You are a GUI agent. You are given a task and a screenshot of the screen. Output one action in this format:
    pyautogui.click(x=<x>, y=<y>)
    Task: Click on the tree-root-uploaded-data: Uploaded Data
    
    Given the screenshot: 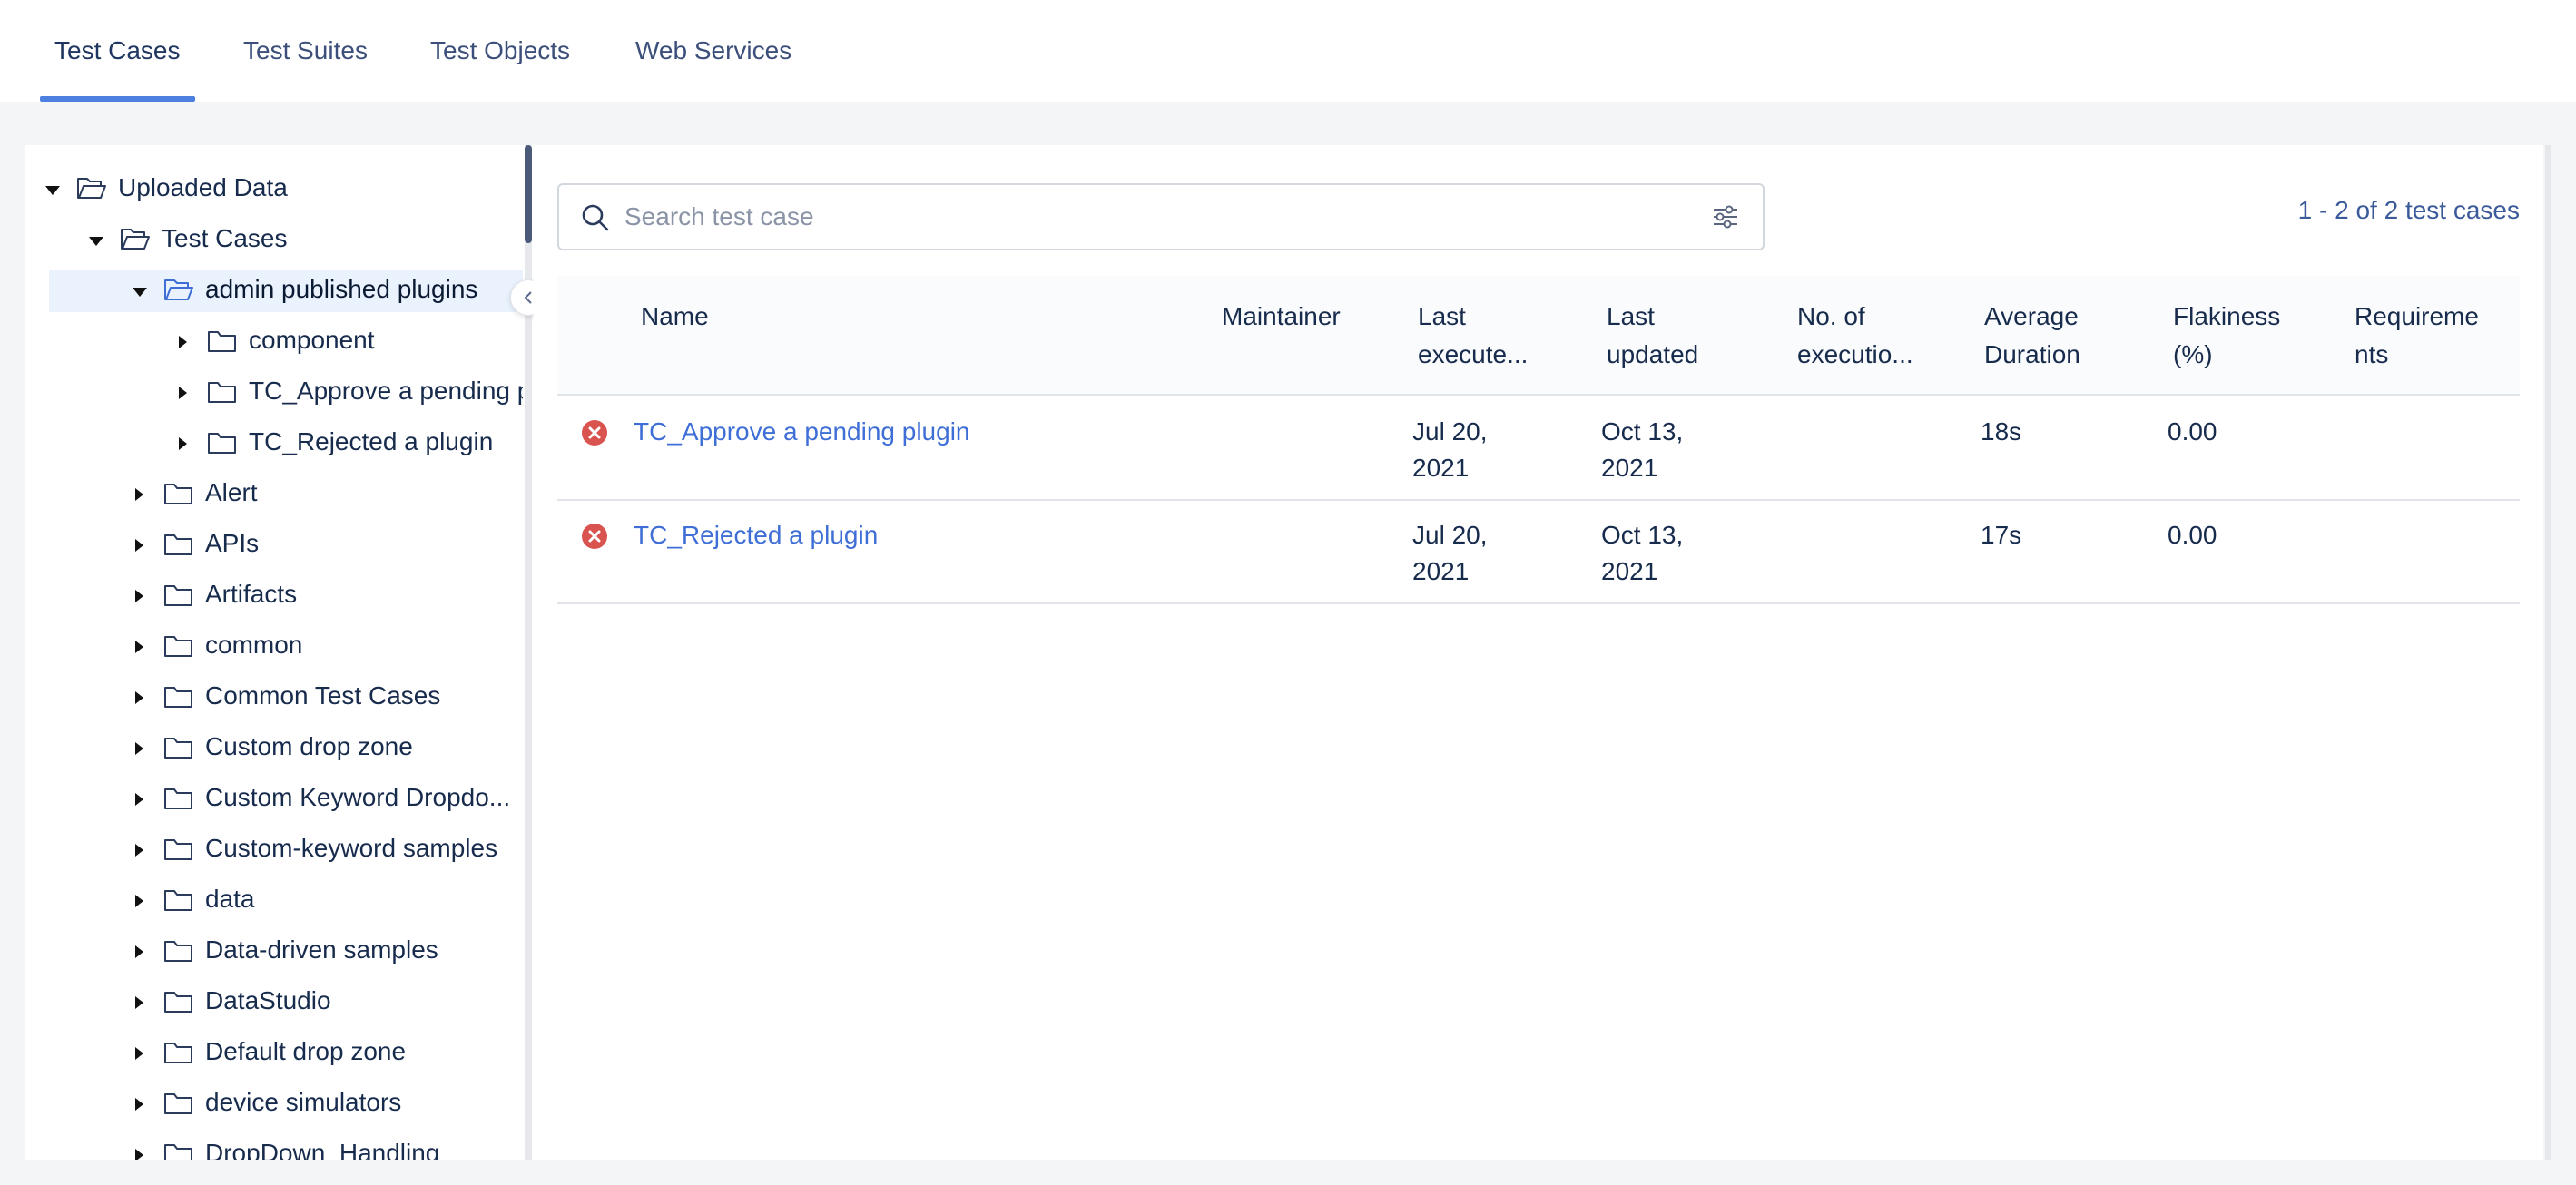 What is the action you would take?
    pyautogui.click(x=279, y=190)
    